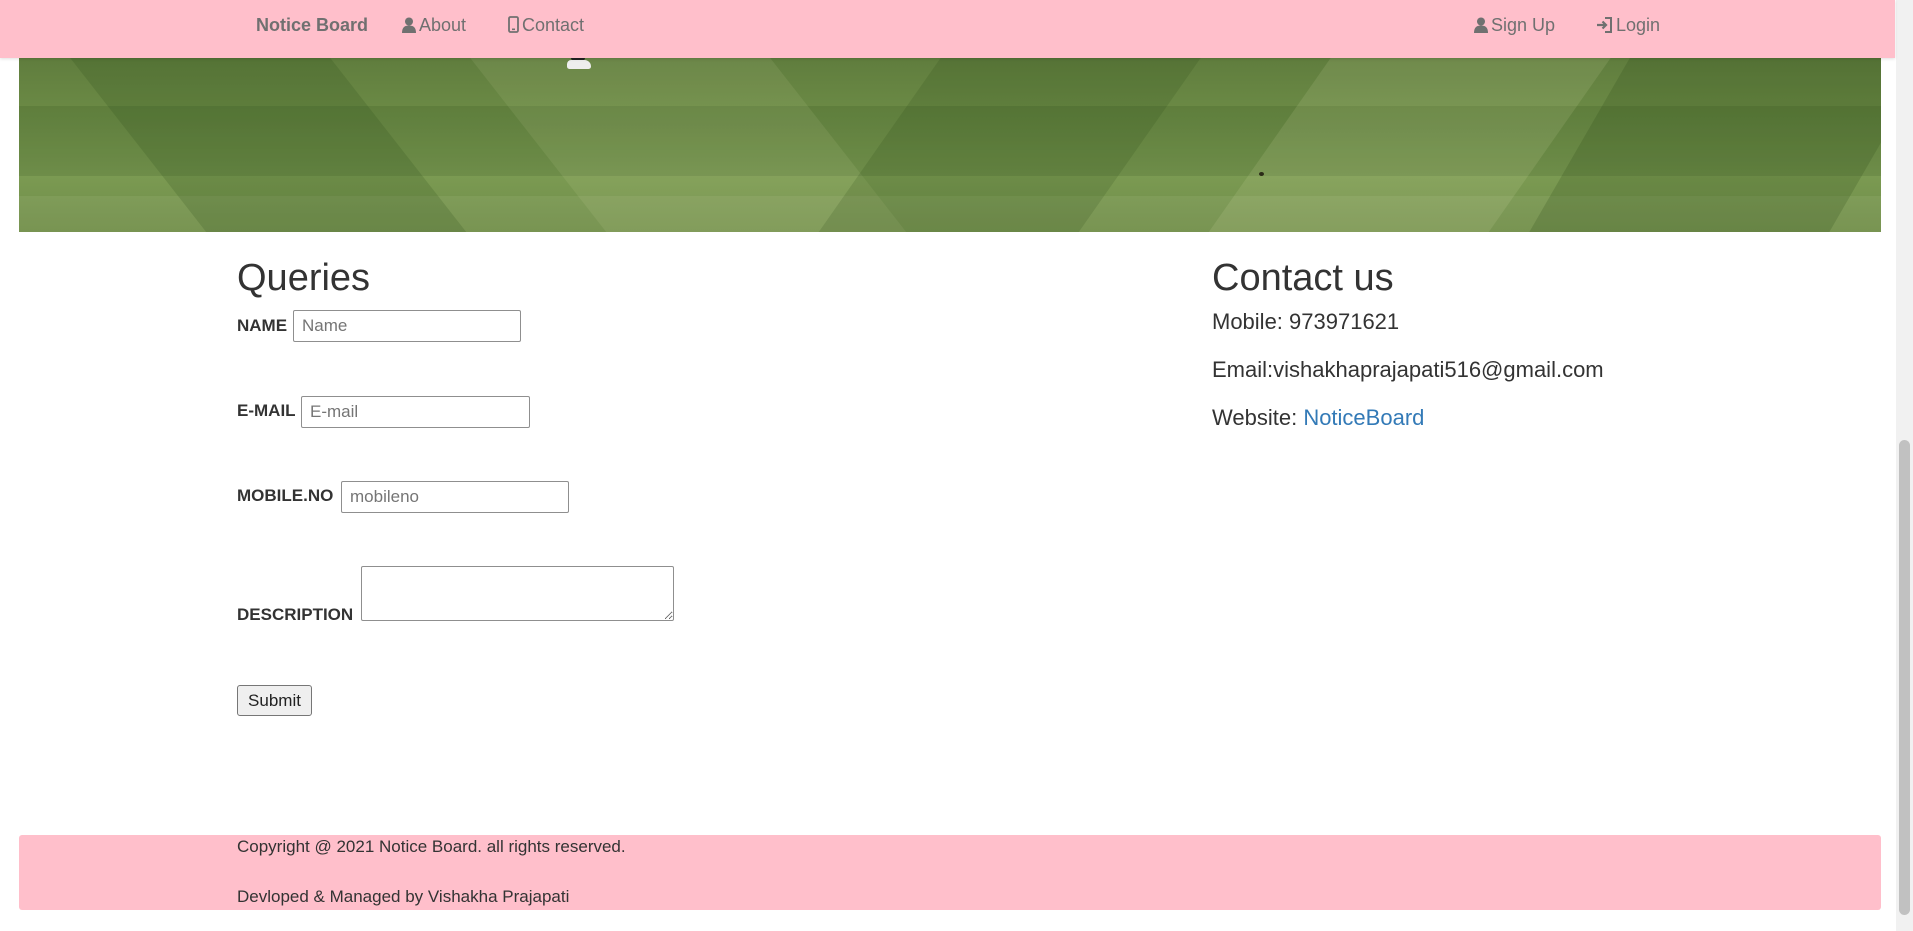 The height and width of the screenshot is (931, 1913). I want to click on nav-signup-link: Sign Up, so click(1514, 25).